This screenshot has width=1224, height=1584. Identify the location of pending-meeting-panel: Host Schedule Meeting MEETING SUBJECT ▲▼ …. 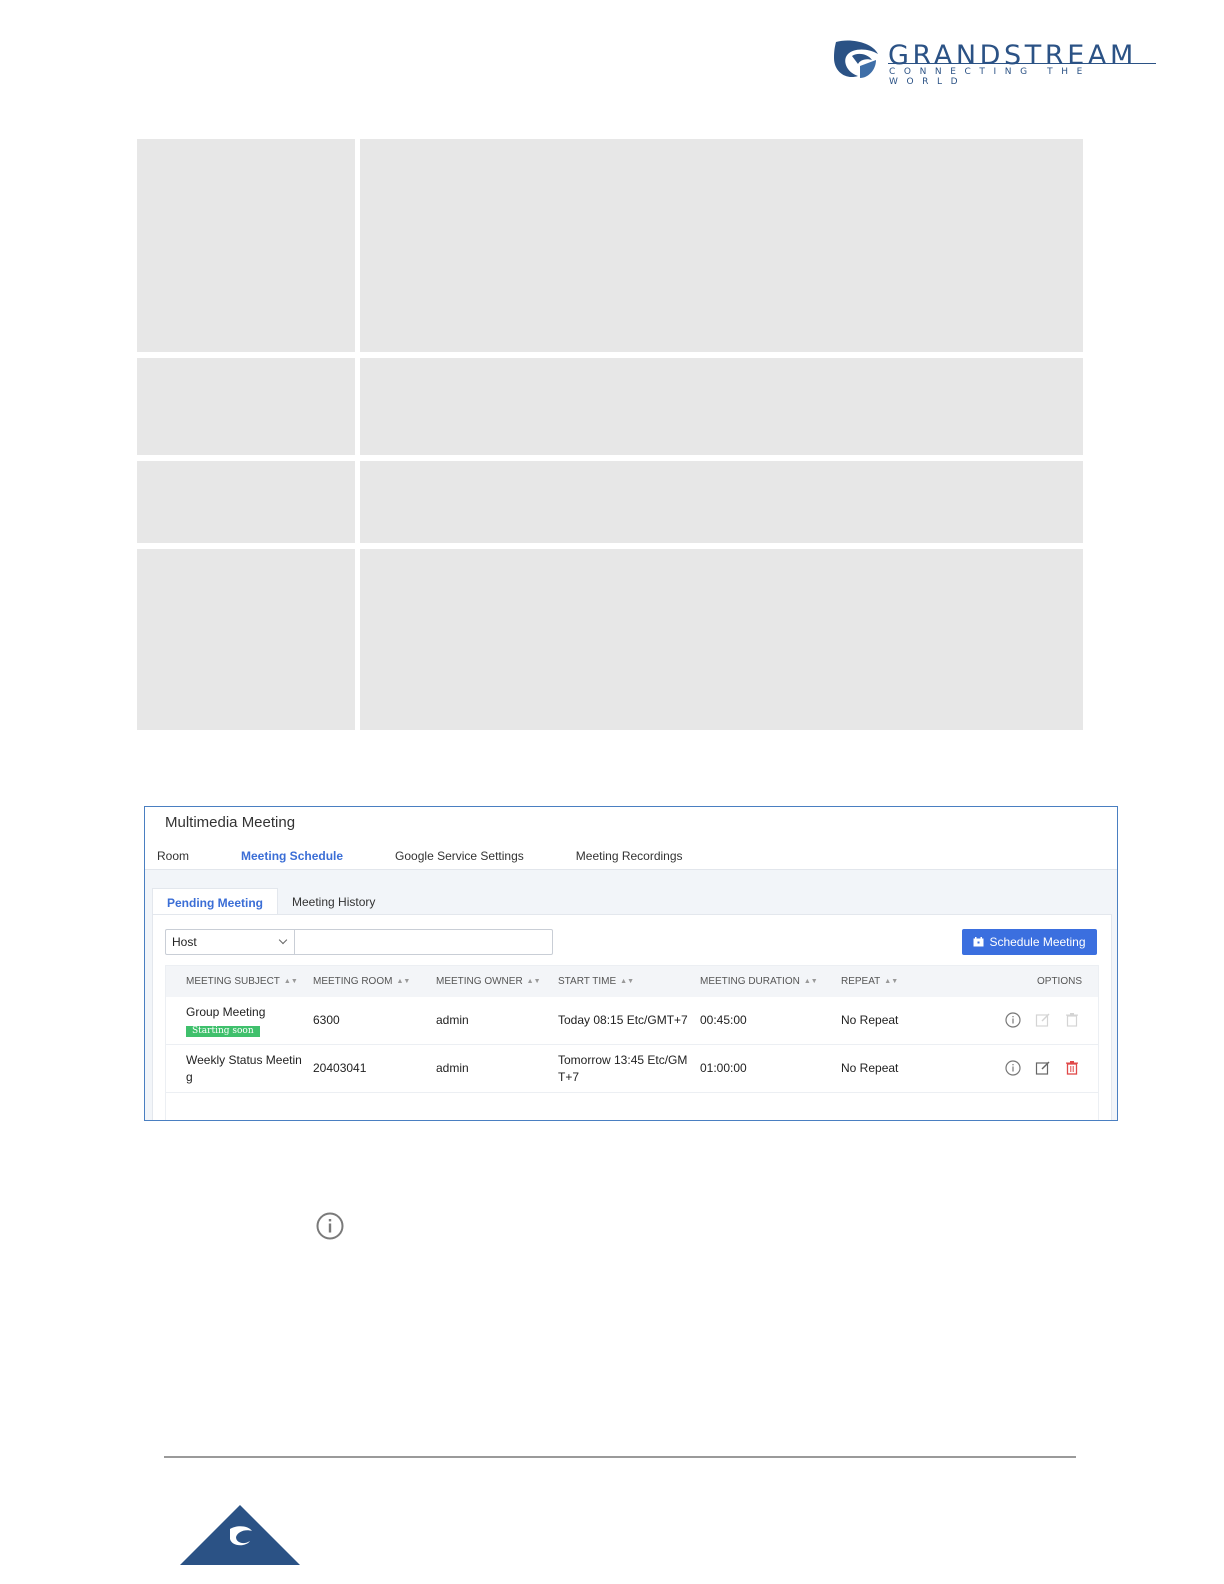
(632, 1017).